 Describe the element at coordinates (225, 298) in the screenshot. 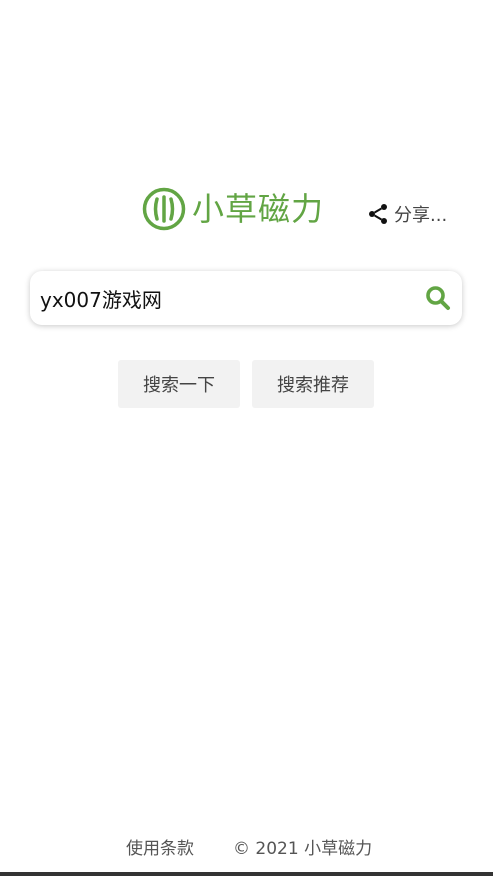

I see `search-input` at that location.